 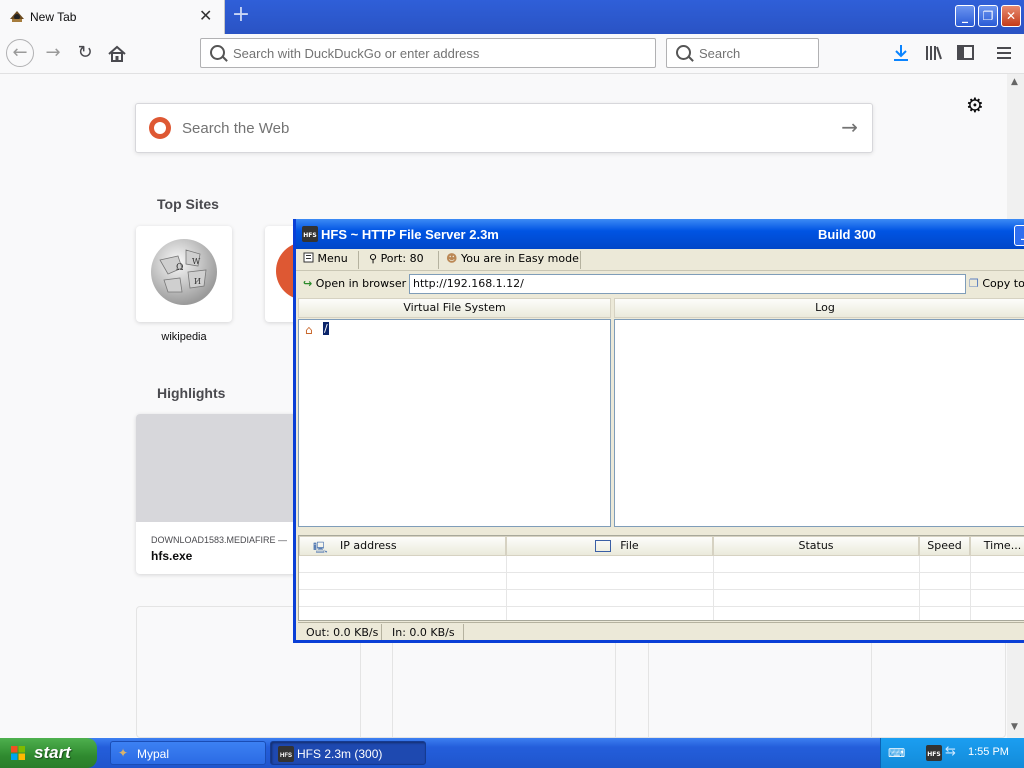 I want to click on search-submit-arrow-icon: →, so click(x=849, y=127).